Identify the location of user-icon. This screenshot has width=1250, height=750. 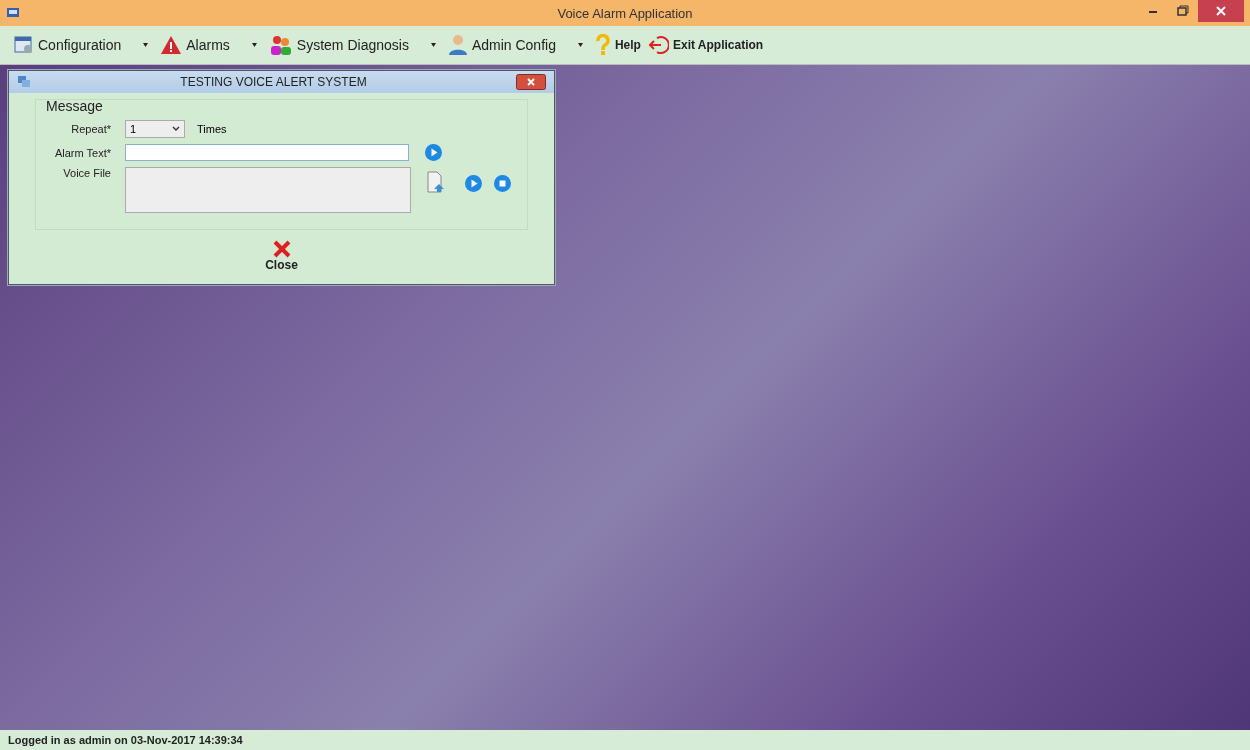
(457, 45).